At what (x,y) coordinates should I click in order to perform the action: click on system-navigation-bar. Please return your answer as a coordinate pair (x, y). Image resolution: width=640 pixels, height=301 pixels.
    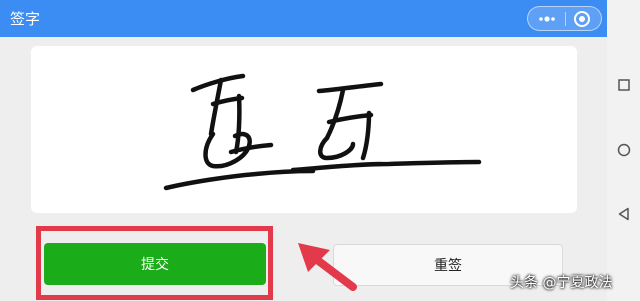
    Looking at the image, I should click on (623, 150).